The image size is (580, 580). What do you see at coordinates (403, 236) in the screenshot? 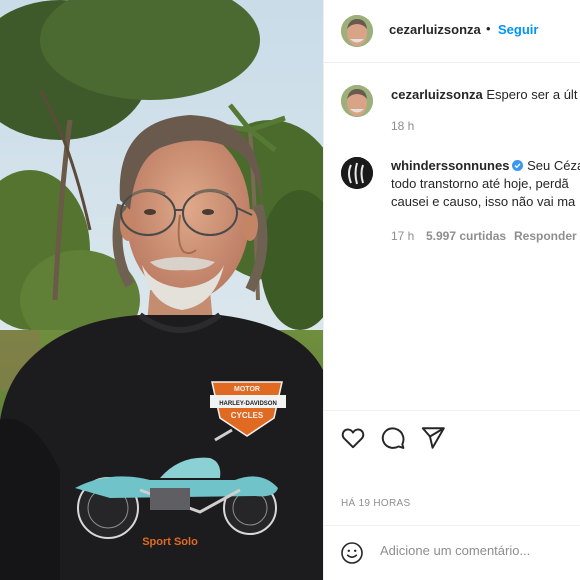
I see `comment-time: 17 h` at bounding box center [403, 236].